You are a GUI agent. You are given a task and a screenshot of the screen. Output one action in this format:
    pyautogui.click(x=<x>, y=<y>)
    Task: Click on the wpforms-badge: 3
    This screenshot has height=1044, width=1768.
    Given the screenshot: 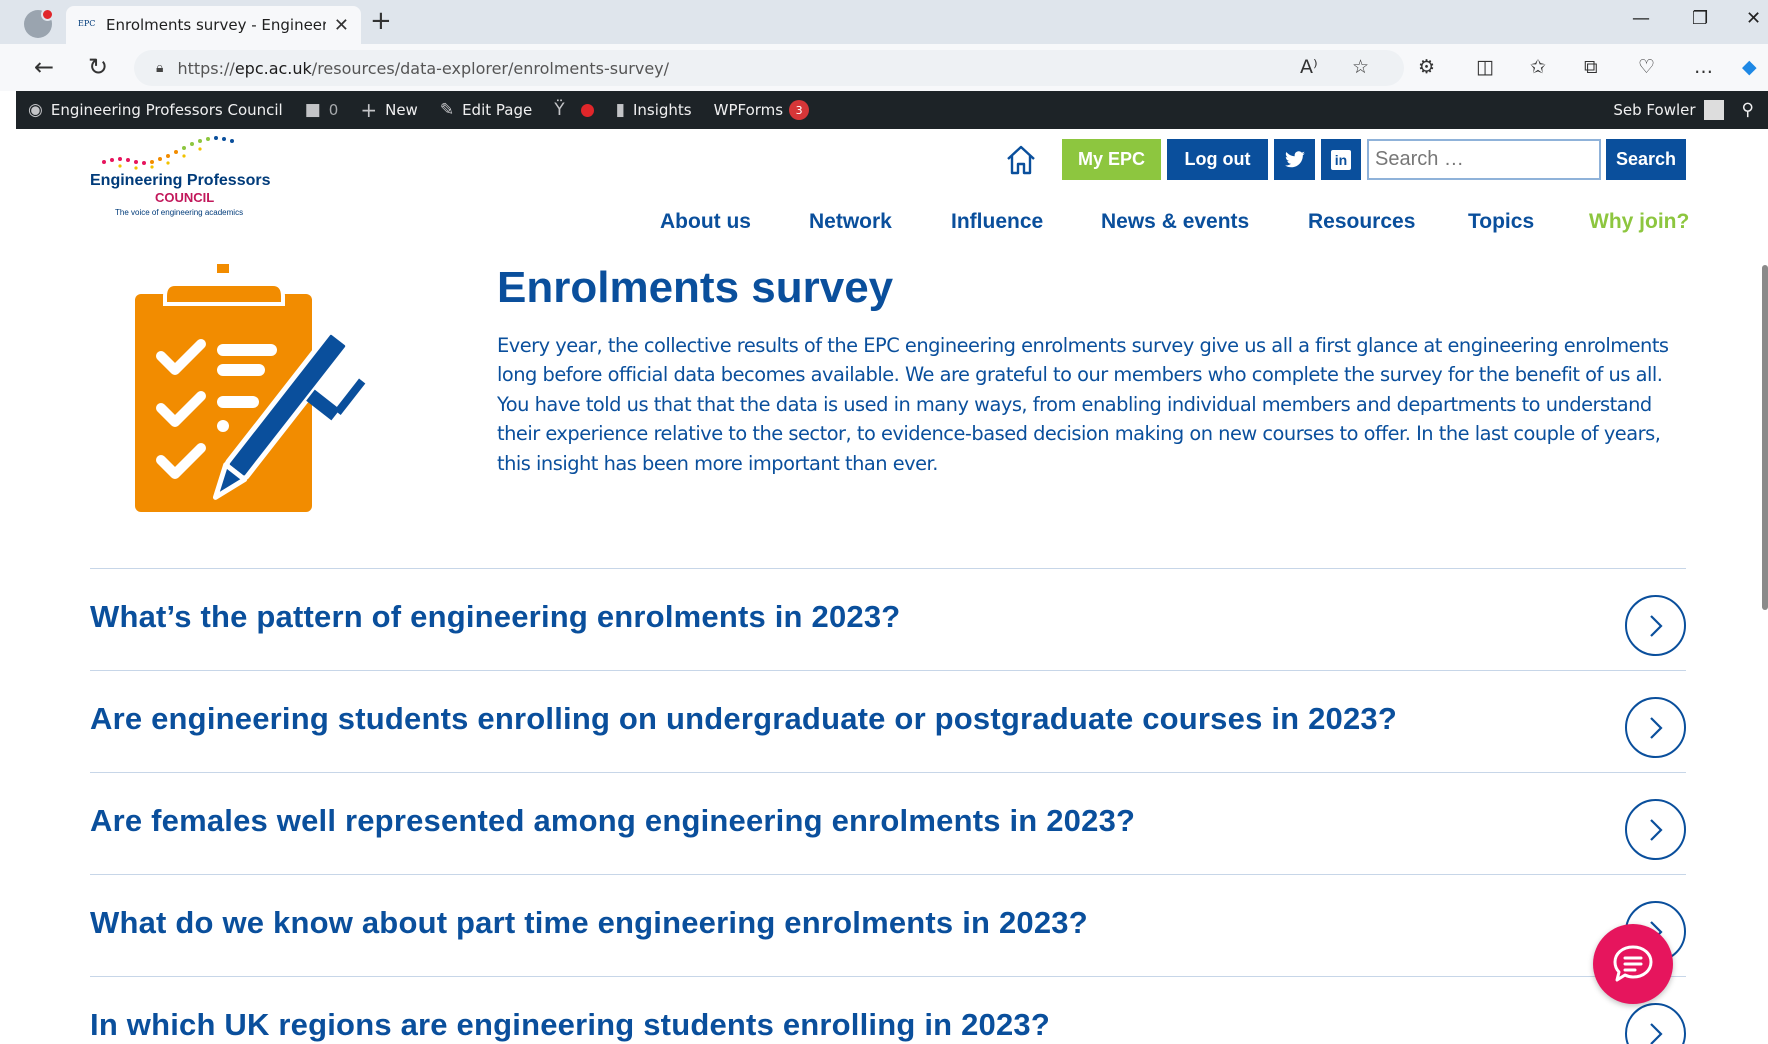 What is the action you would take?
    pyautogui.click(x=799, y=110)
    